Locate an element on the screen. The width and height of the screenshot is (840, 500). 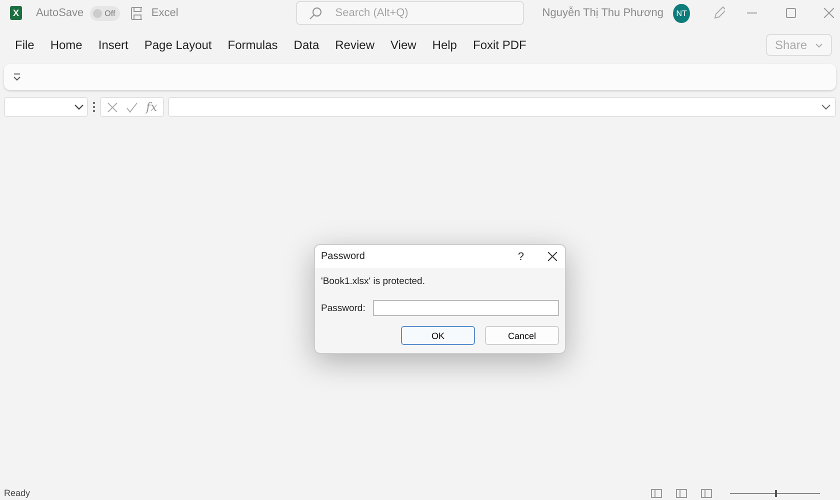
menu-tab: Review is located at coordinates (354, 45).